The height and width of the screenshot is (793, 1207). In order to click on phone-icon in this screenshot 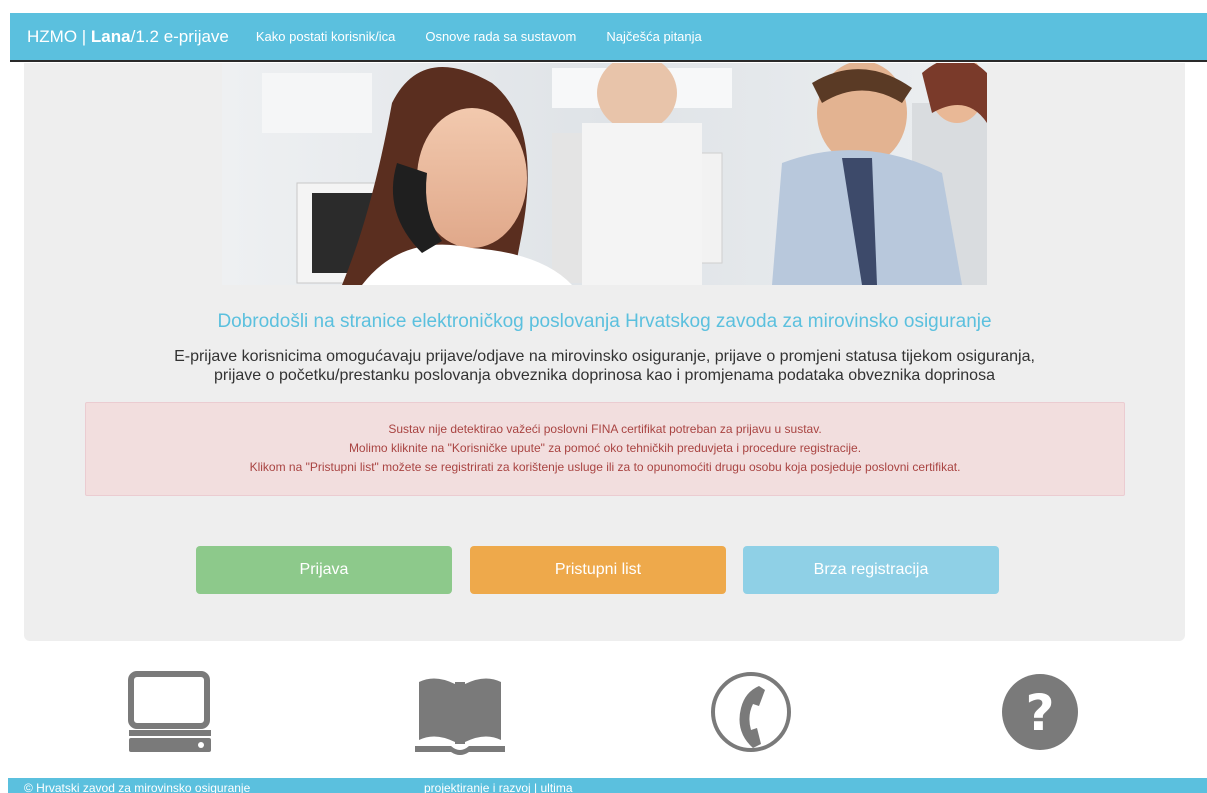, I will do `click(752, 712)`.